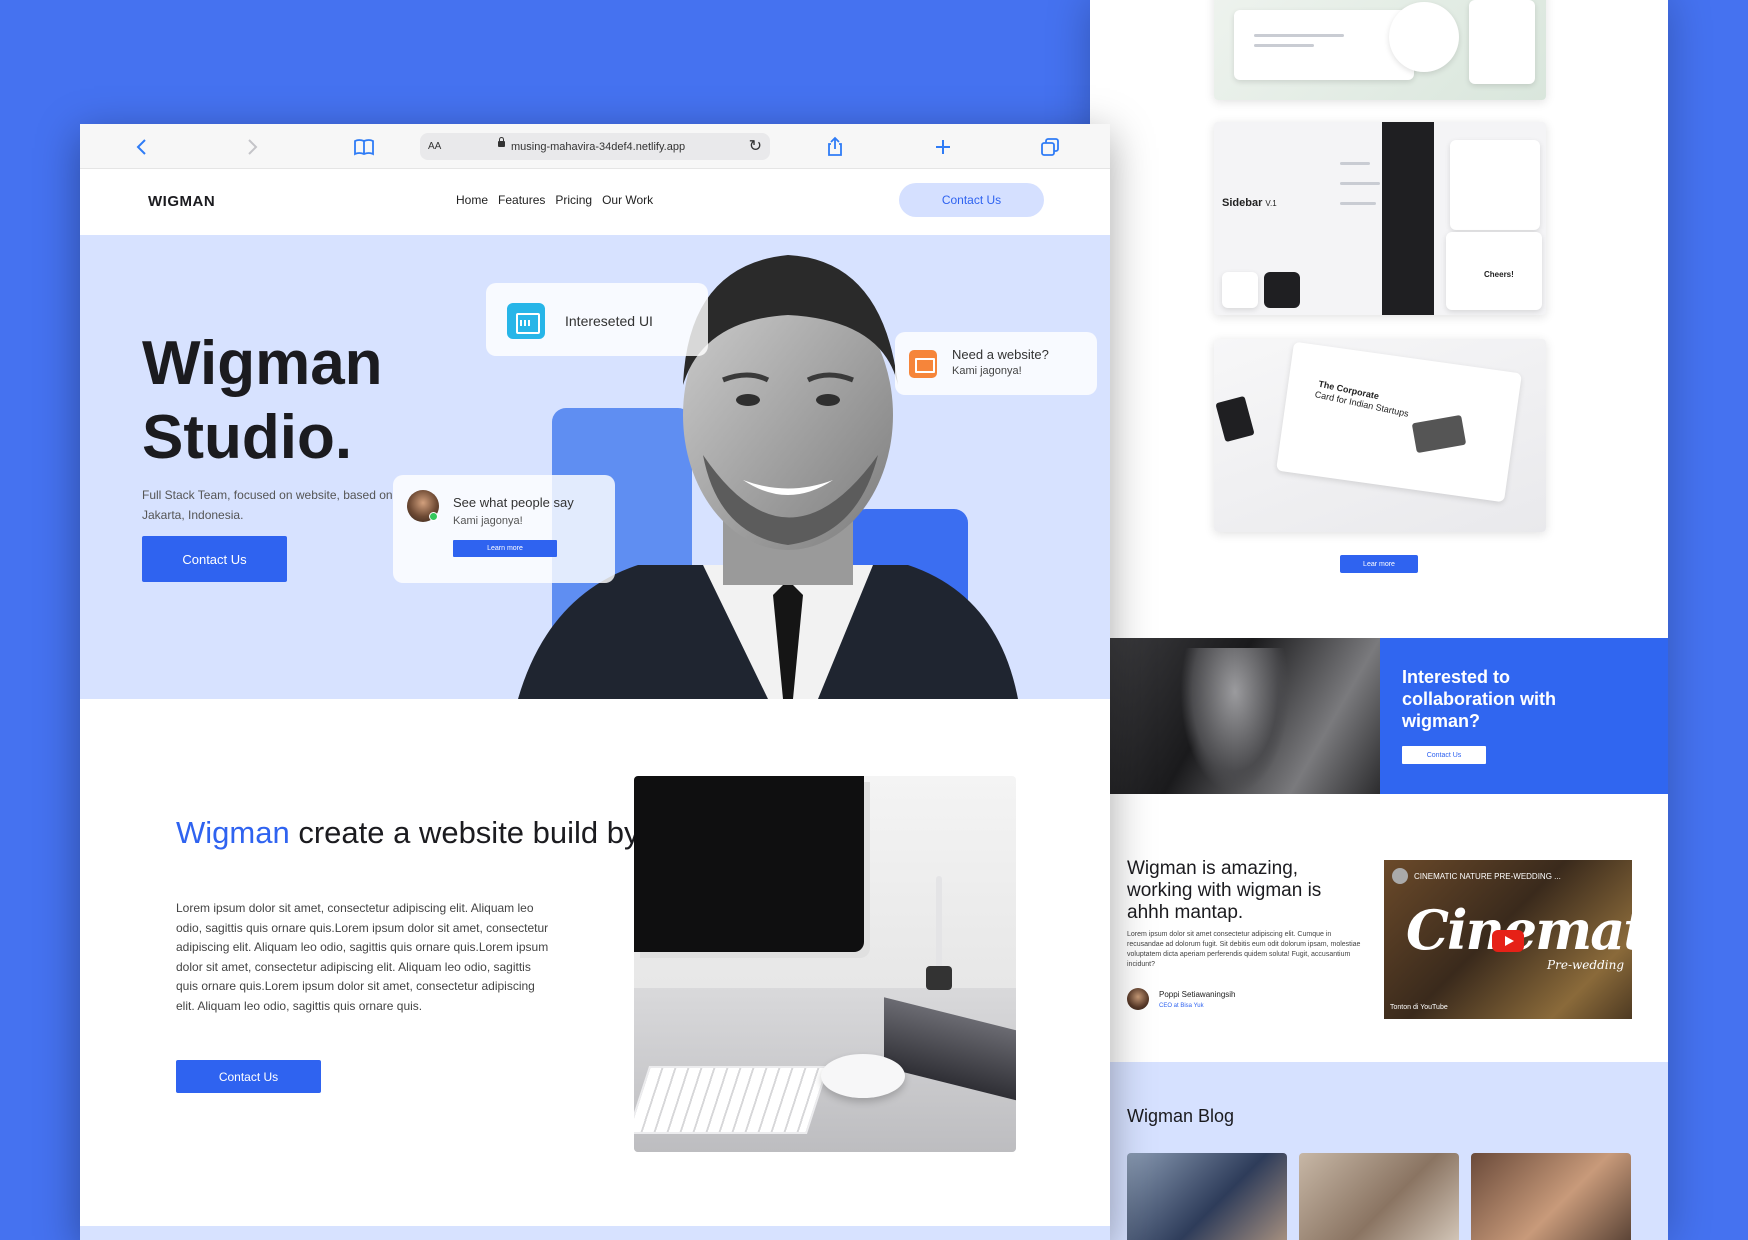 This screenshot has width=1748, height=1240. Describe the element at coordinates (433, 516) in the screenshot. I see `online-status-icon` at that location.